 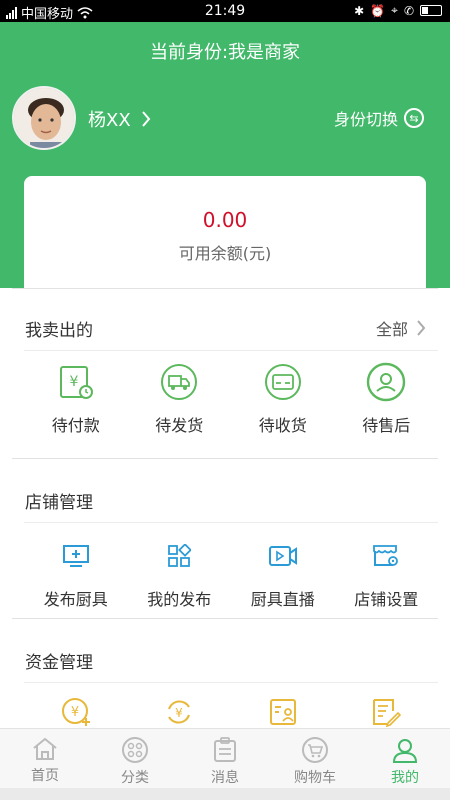 I want to click on order-status-pending-shipment: 待发货, so click(x=180, y=399).